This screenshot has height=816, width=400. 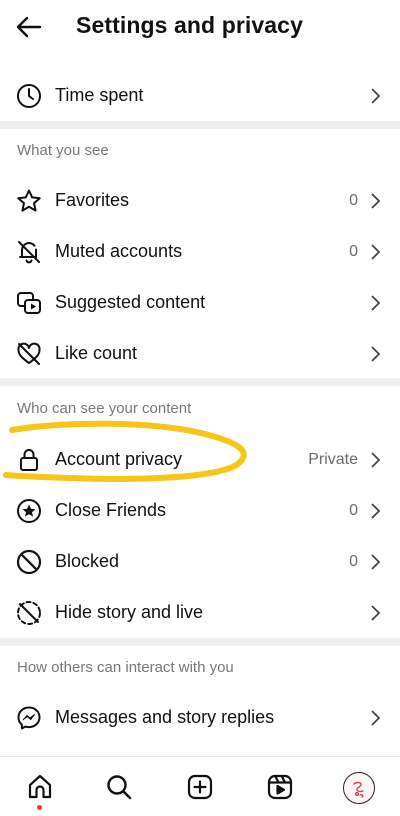 What do you see at coordinates (29, 354) in the screenshot?
I see `heart-off-icon` at bounding box center [29, 354].